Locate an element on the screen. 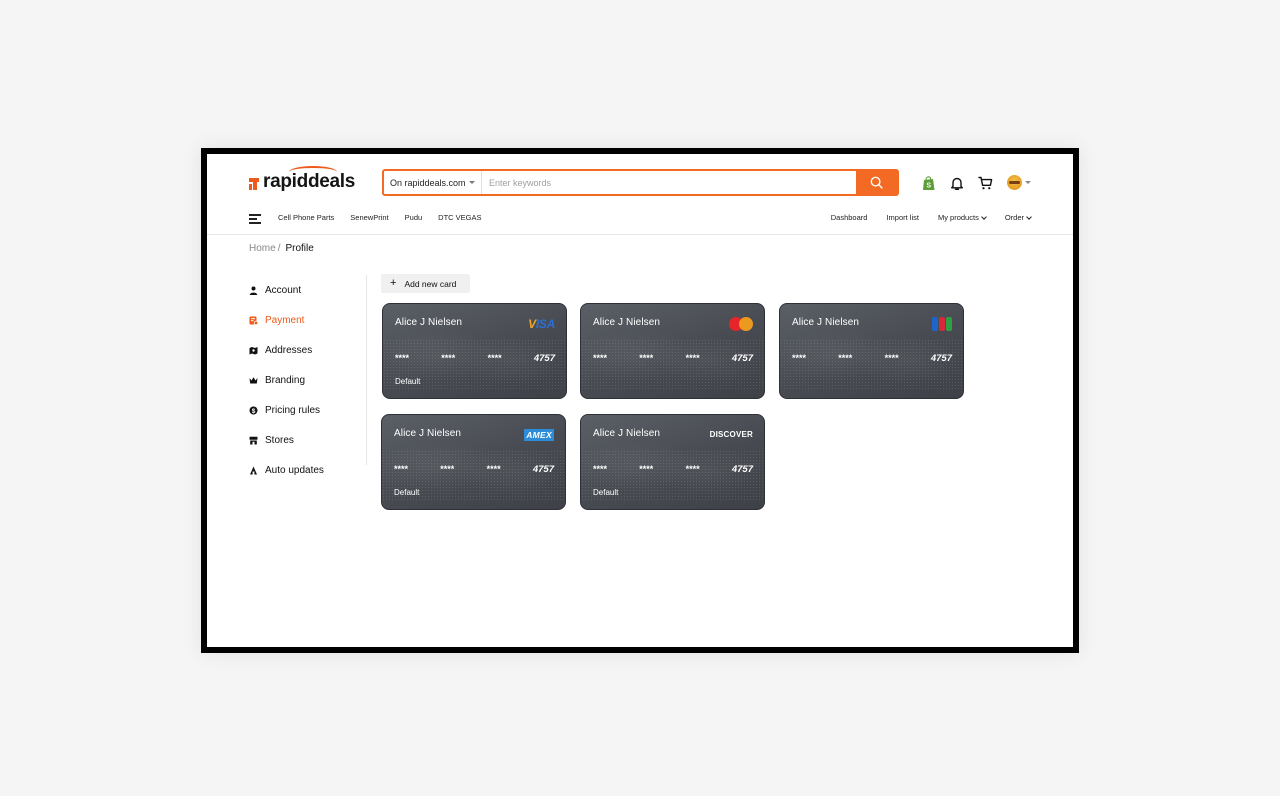  sidebar-item-account: Account is located at coordinates (307, 290).